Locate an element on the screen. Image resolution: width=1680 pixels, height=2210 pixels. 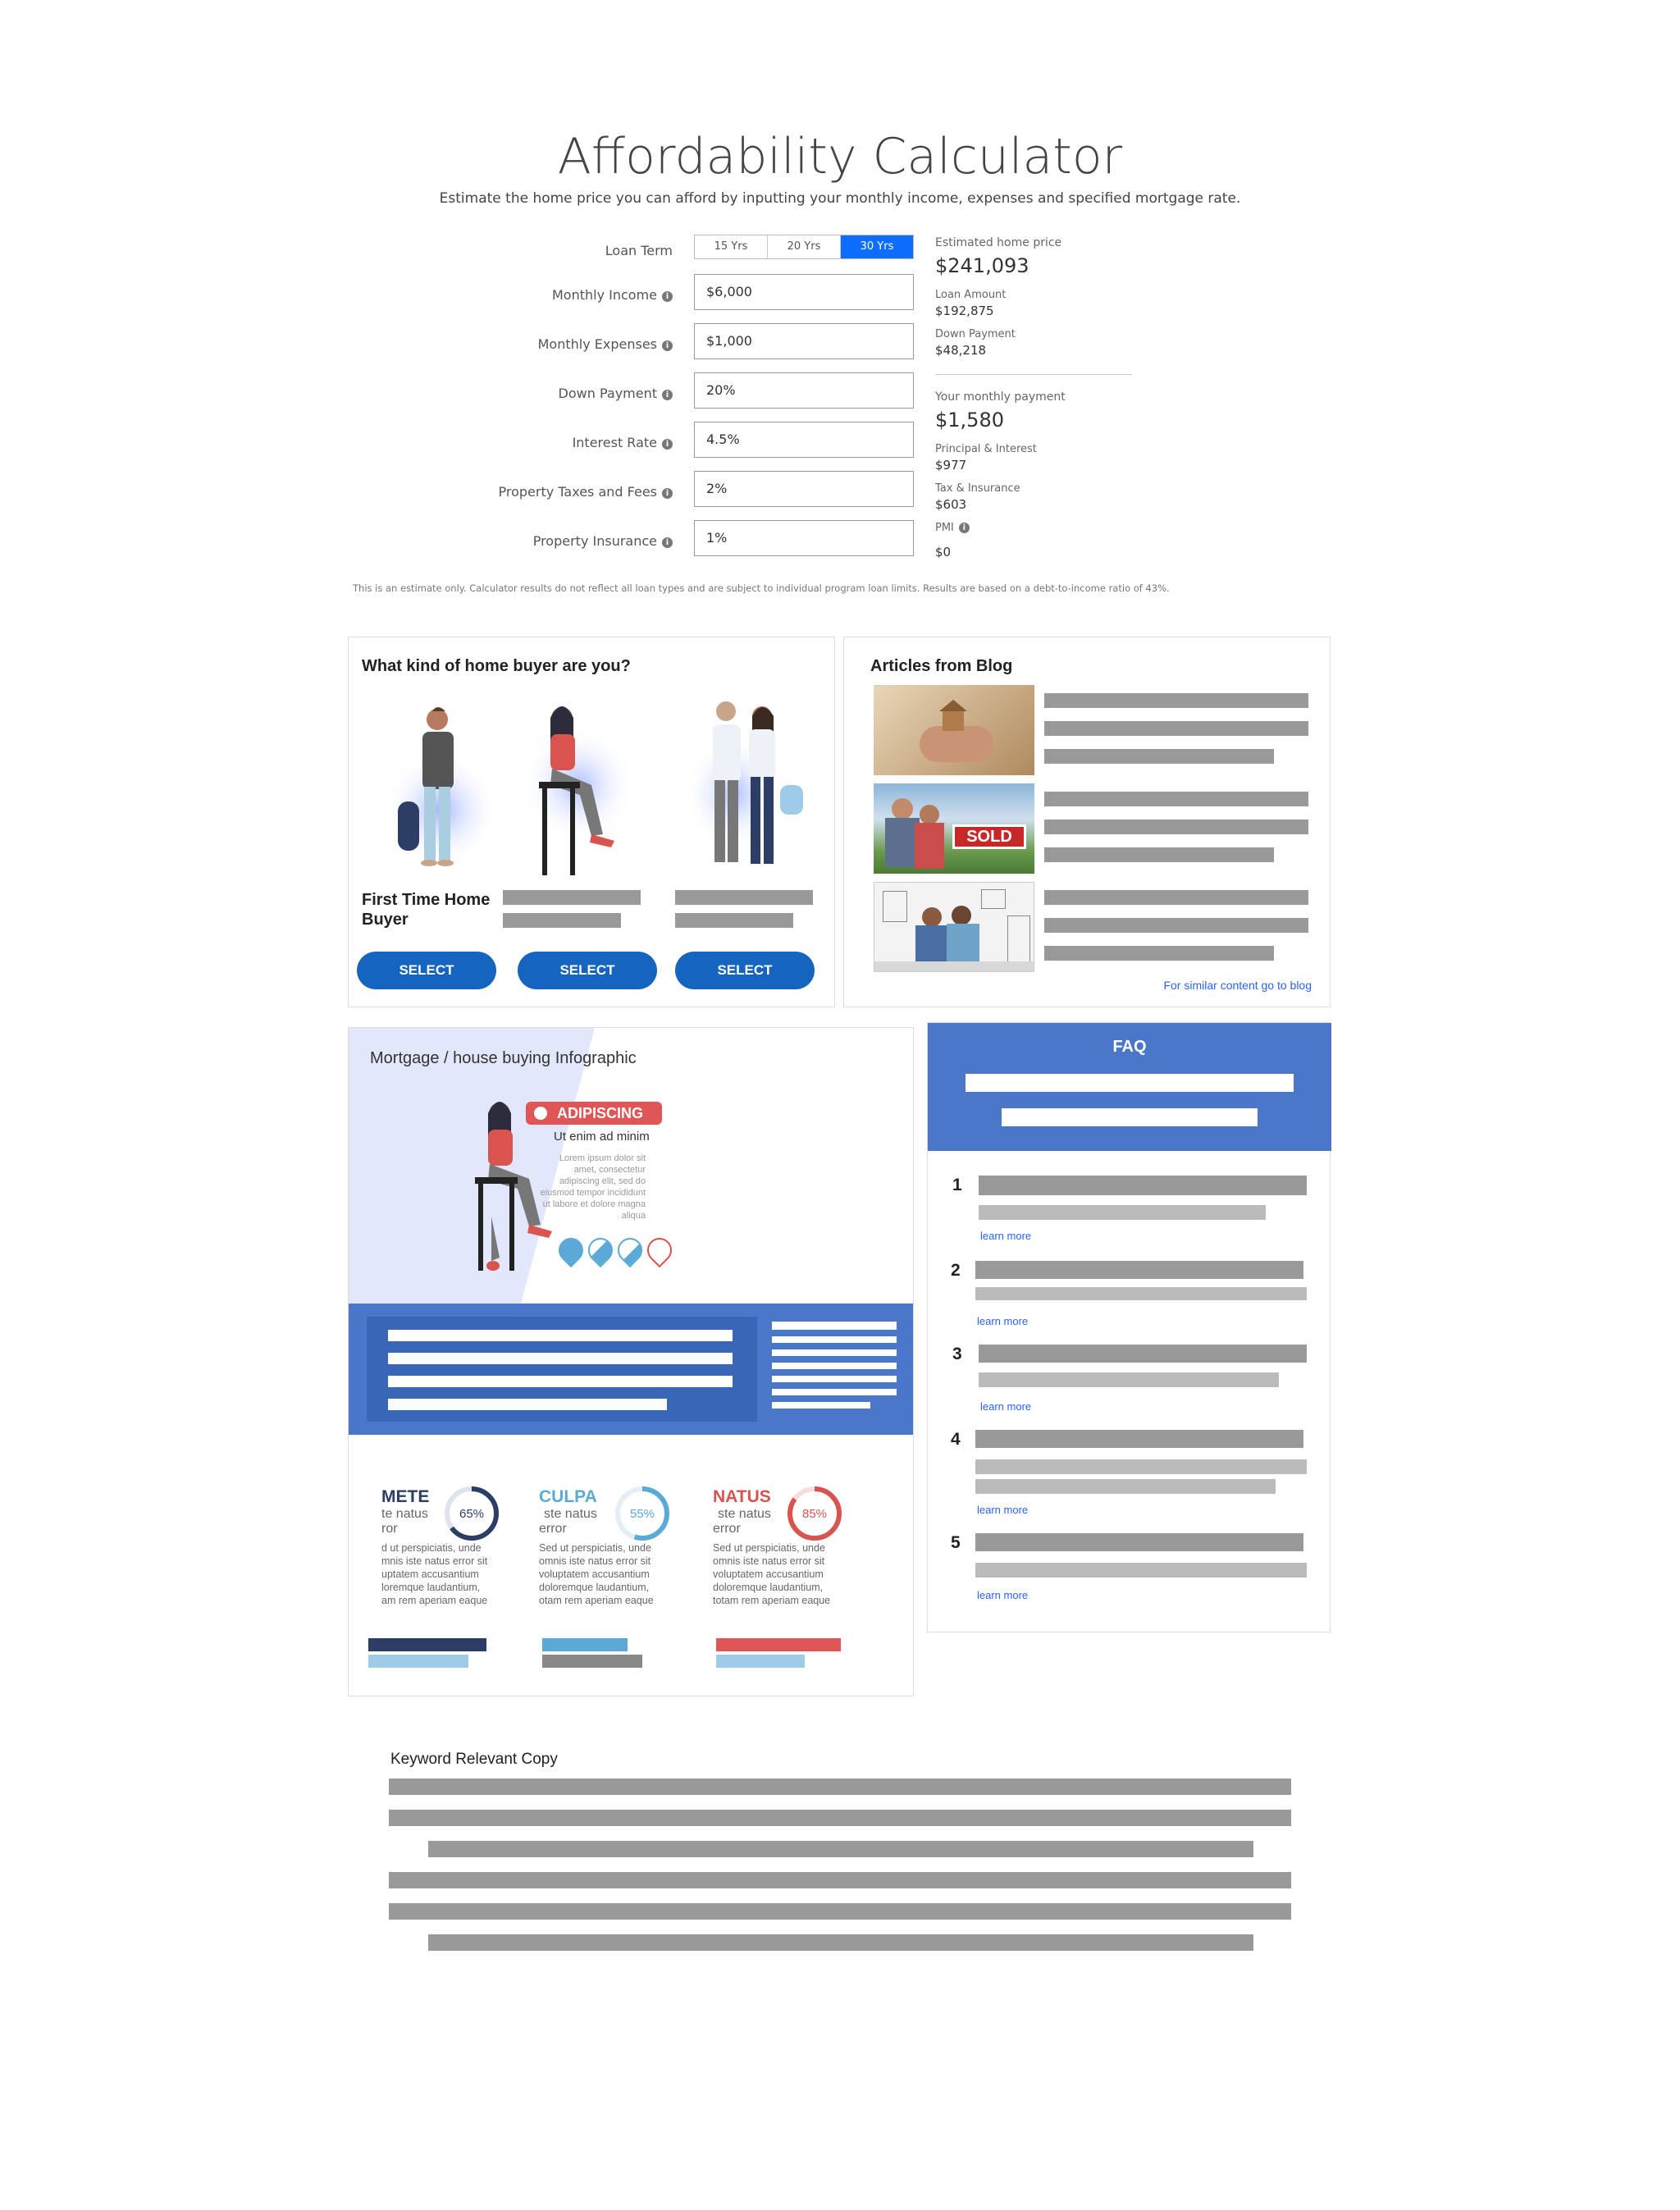
progress-ring-mete: 65% is located at coordinates (472, 1514).